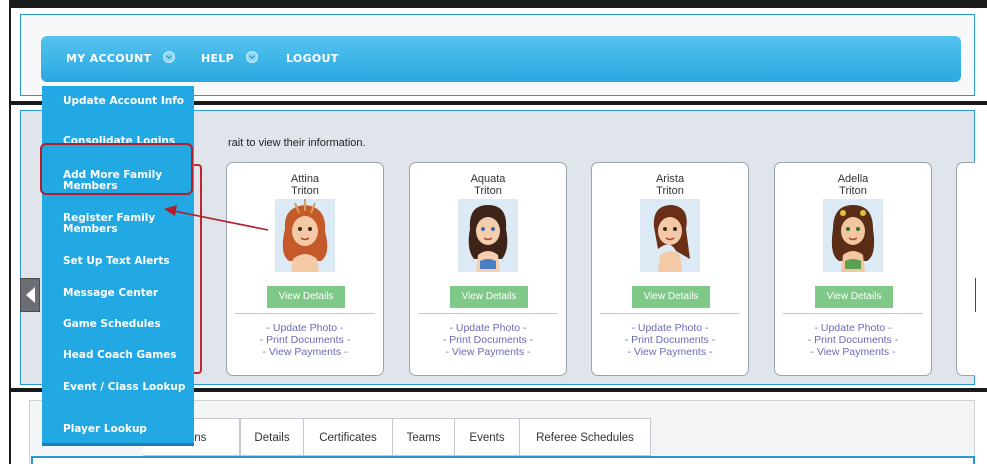 The image size is (987, 464). I want to click on menu-item-message-center: Message Center, so click(127, 293).